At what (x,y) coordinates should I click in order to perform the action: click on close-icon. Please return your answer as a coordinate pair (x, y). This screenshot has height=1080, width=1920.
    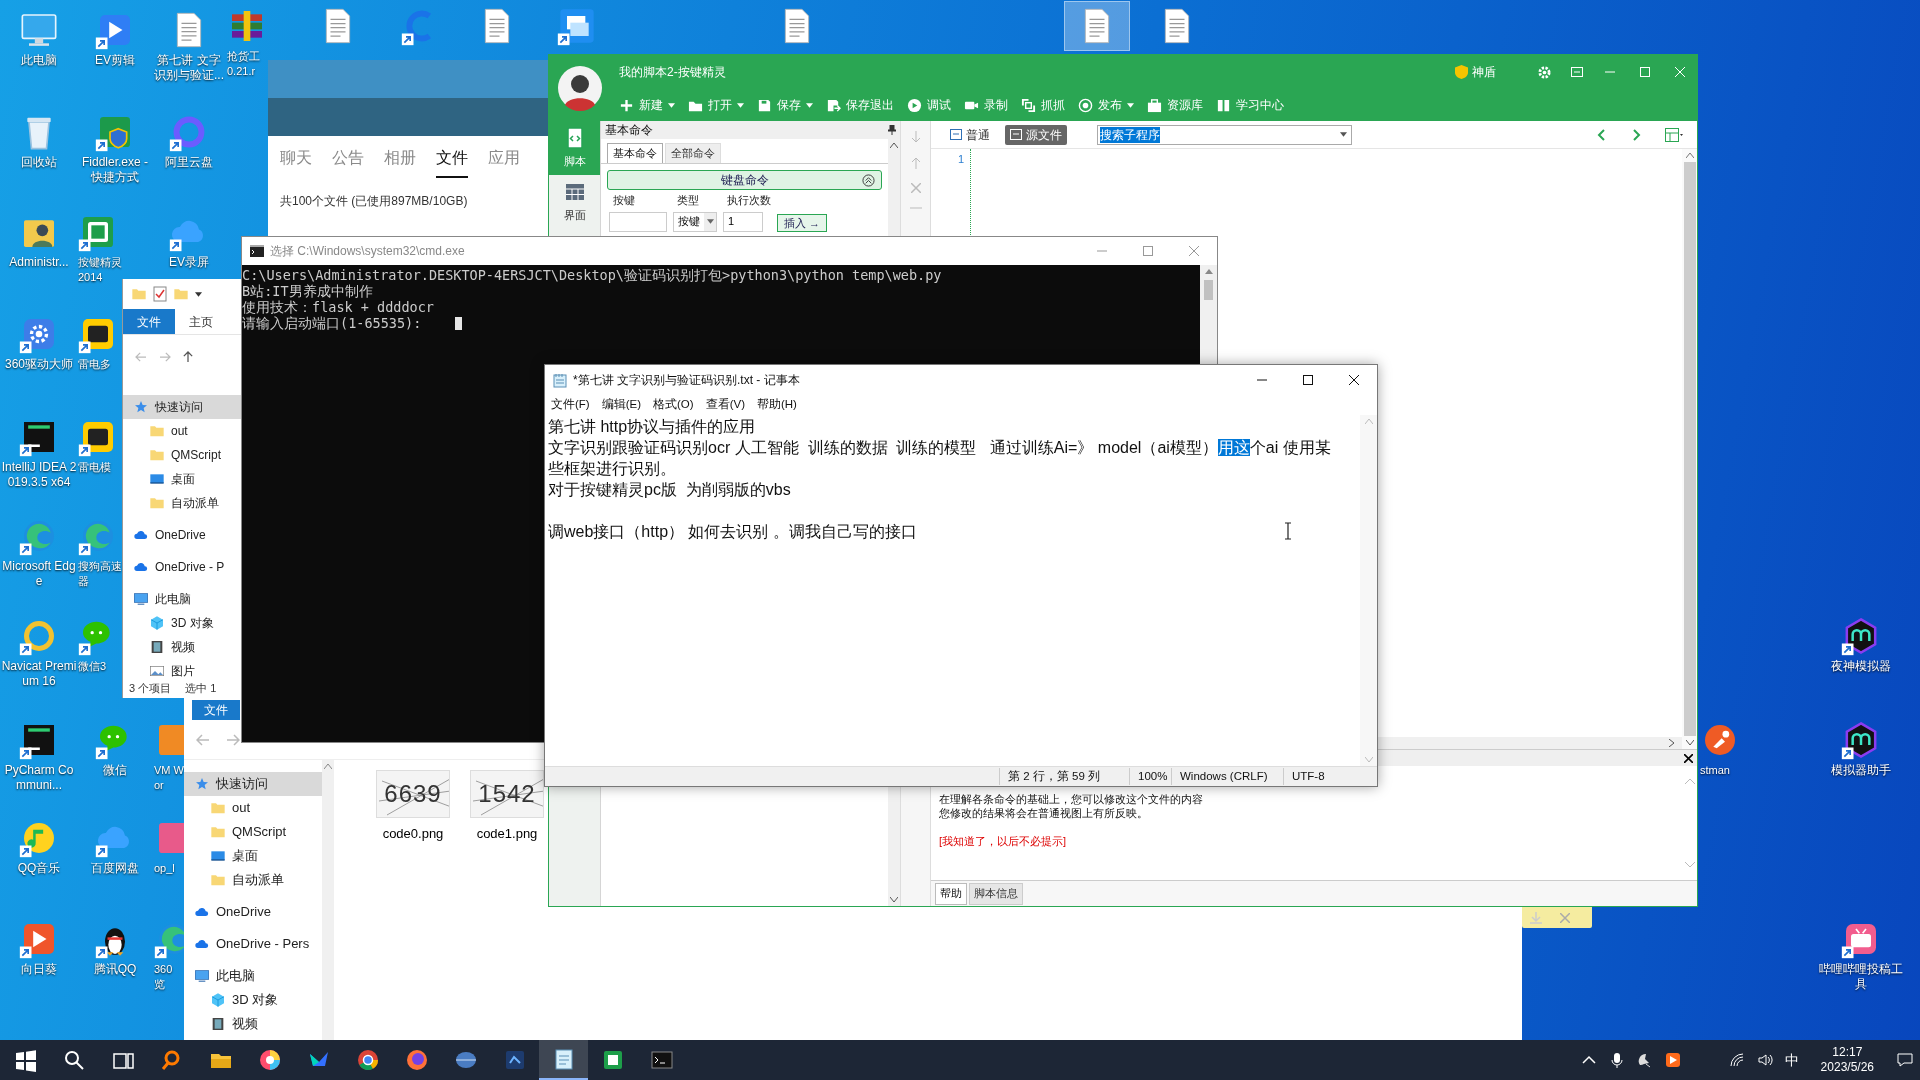
    Looking at the image, I should click on (1688, 758).